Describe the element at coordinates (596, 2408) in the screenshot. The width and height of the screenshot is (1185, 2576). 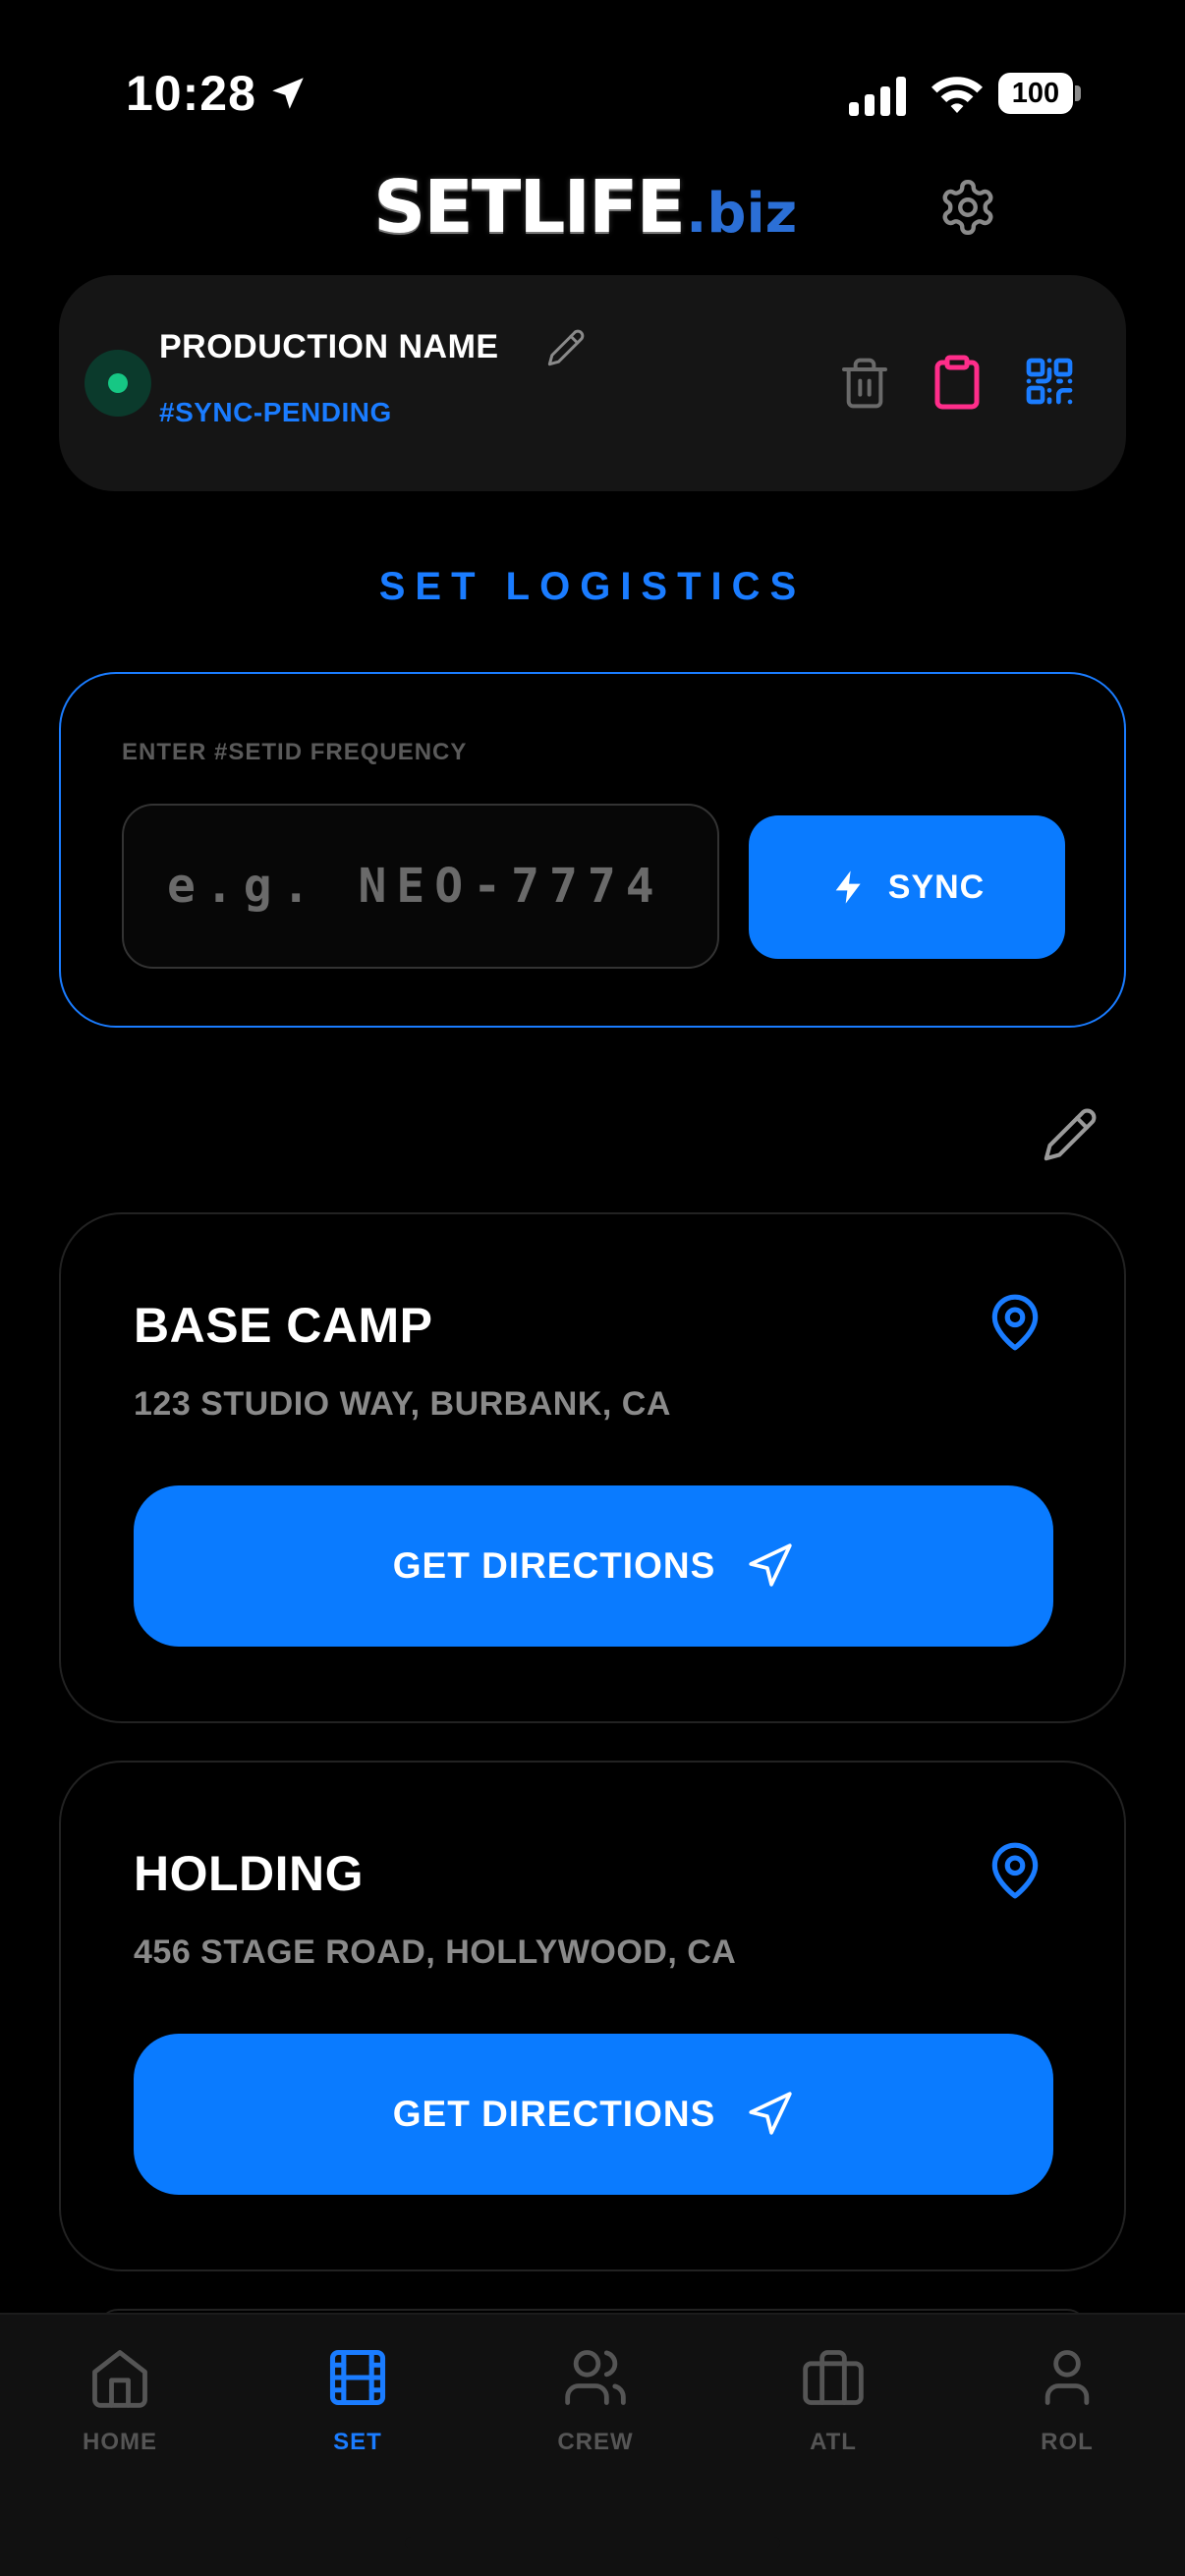
I see `tab-crew: CREW` at that location.